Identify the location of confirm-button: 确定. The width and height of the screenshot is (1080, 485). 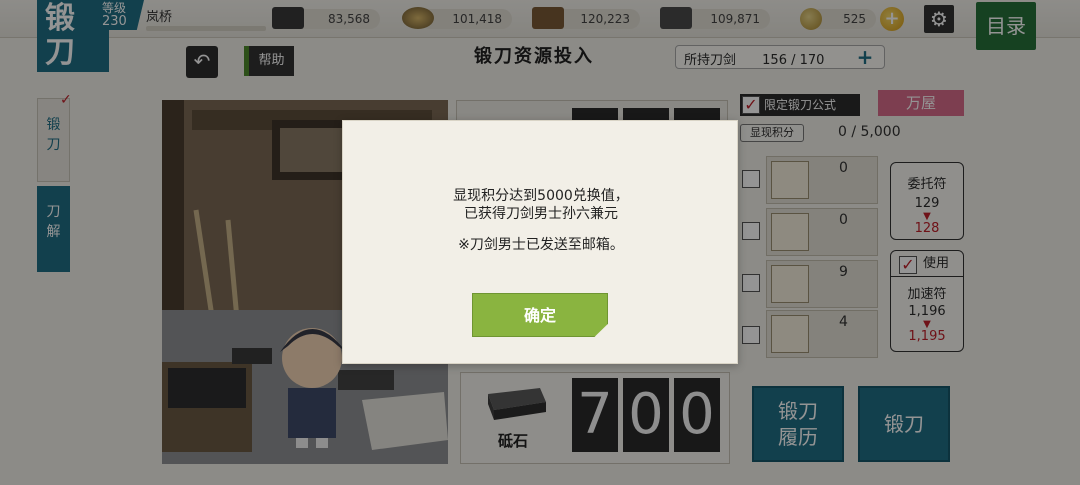
(540, 315).